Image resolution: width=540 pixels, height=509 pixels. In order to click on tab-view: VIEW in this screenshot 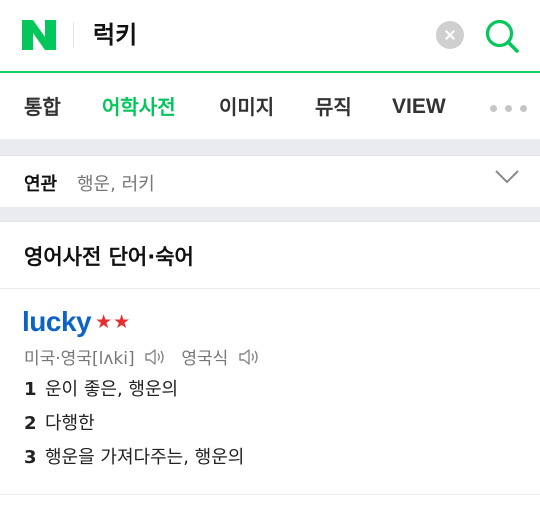, I will do `click(419, 107)`.